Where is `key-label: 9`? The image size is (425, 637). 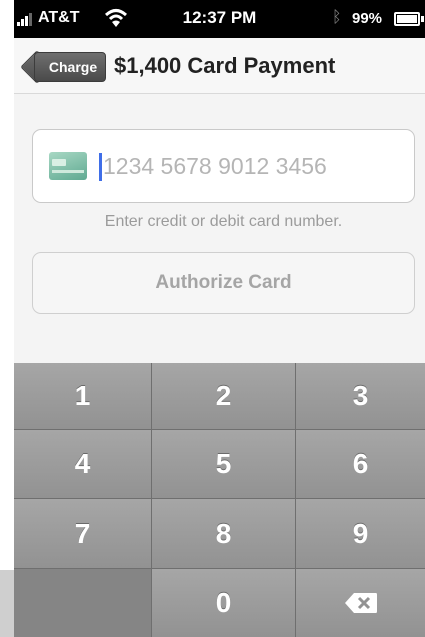
key-label: 9 is located at coordinates (360, 533).